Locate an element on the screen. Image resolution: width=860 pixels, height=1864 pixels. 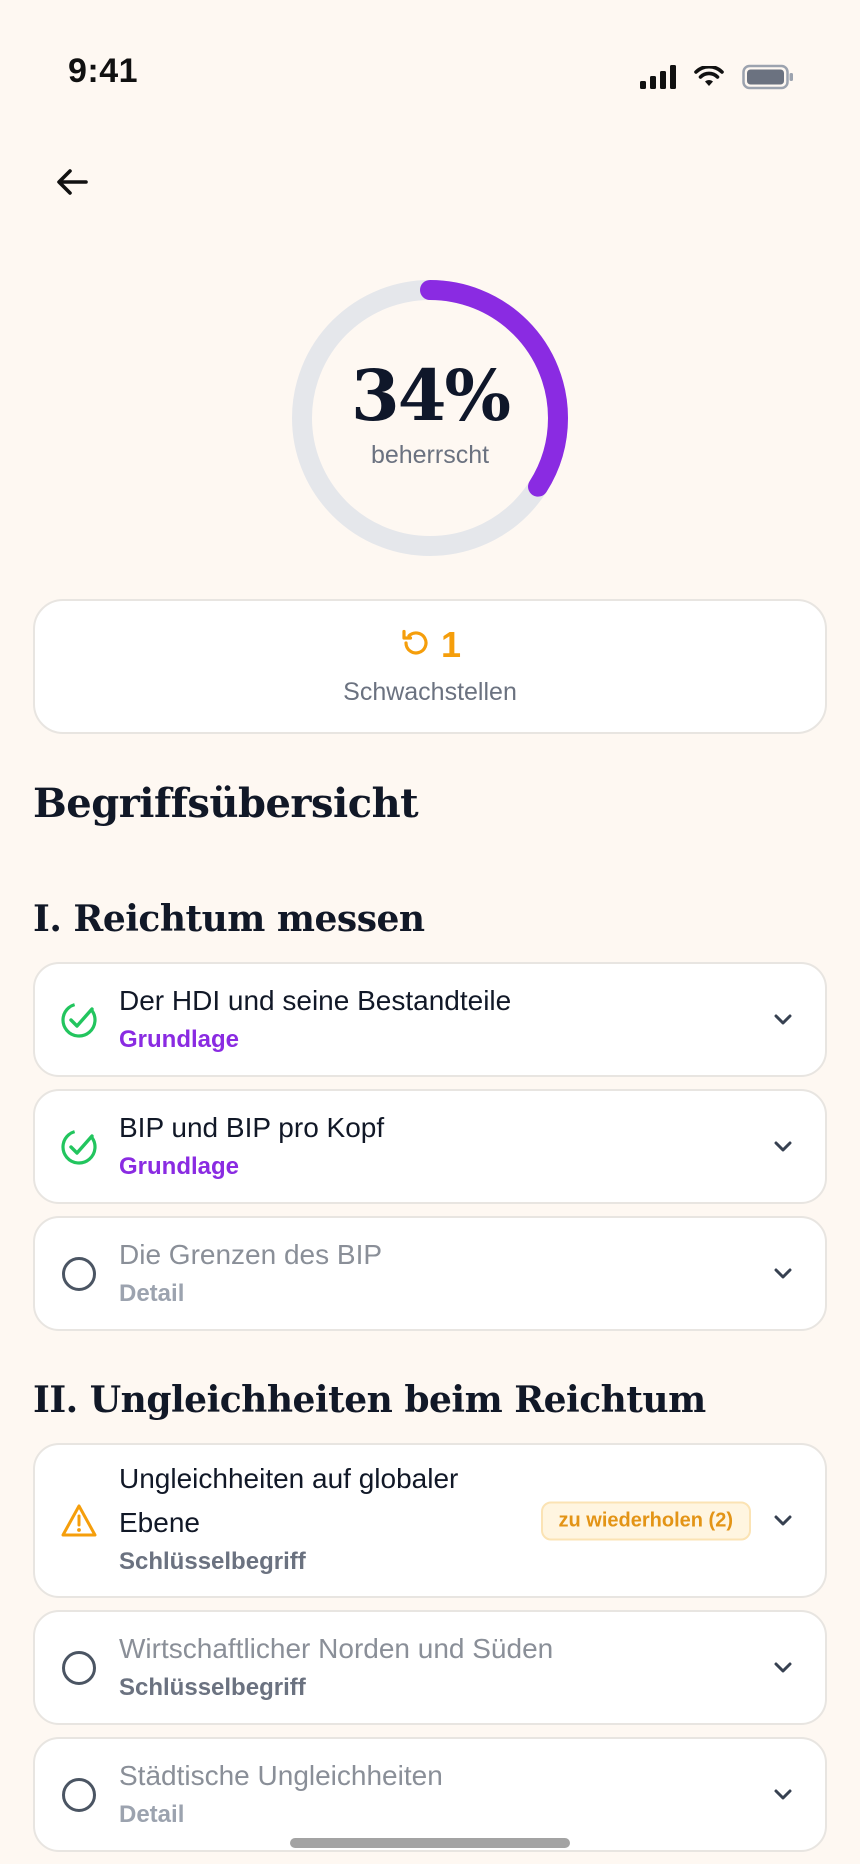
review-badge: zu wiederholen (2) is located at coordinates (645, 1520).